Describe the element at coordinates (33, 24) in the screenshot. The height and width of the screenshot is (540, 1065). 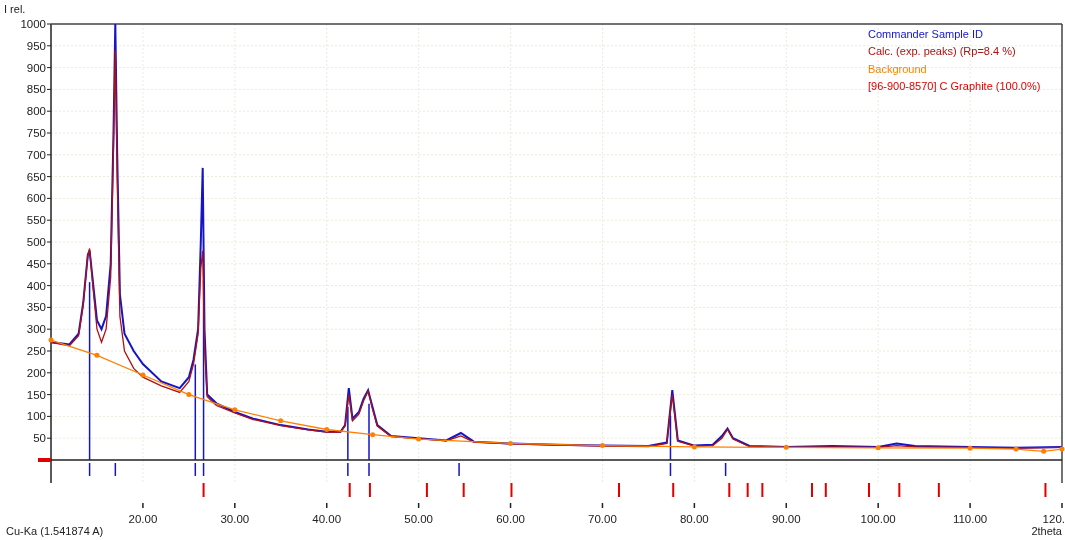
I see `y-tick-label: 1000` at that location.